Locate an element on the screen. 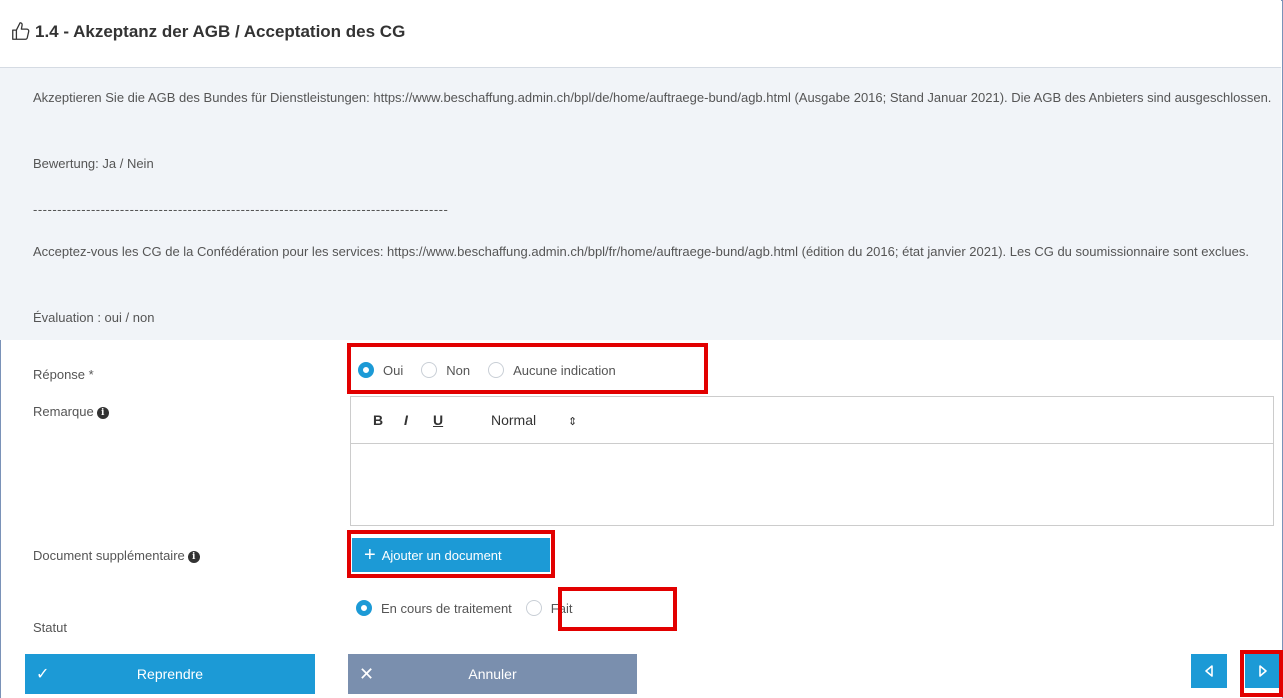  remark-label: Remarque is located at coordinates (63, 411).